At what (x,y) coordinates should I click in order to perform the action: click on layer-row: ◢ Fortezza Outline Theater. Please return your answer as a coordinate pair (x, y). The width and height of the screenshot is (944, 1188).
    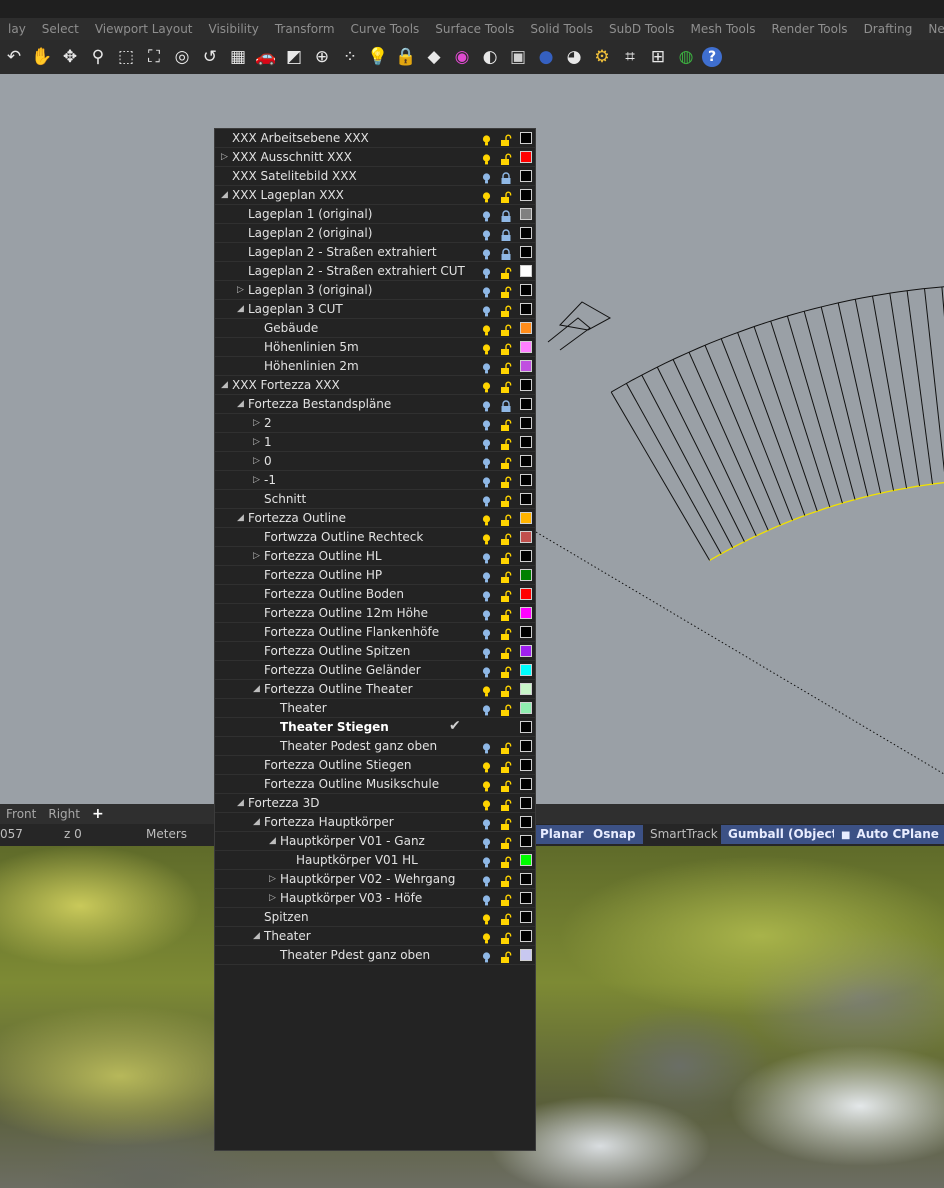
    Looking at the image, I should click on (375, 689).